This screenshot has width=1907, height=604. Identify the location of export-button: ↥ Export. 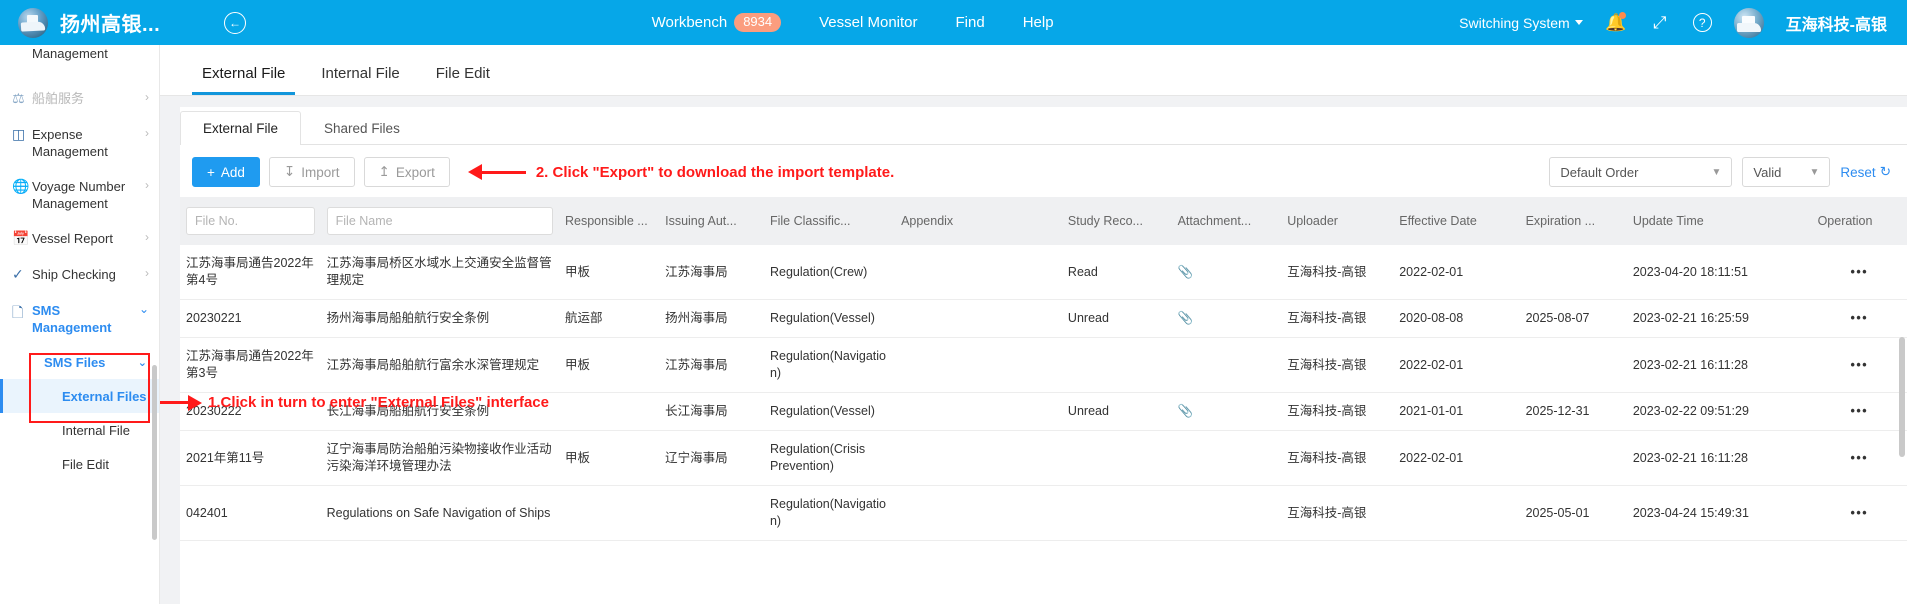
(406, 172).